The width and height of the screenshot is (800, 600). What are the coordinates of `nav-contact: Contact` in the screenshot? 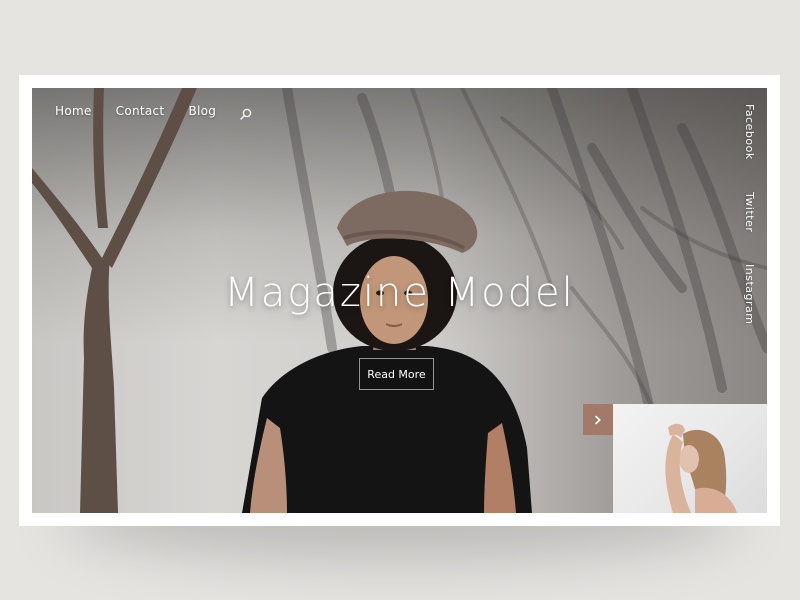 It's located at (140, 111).